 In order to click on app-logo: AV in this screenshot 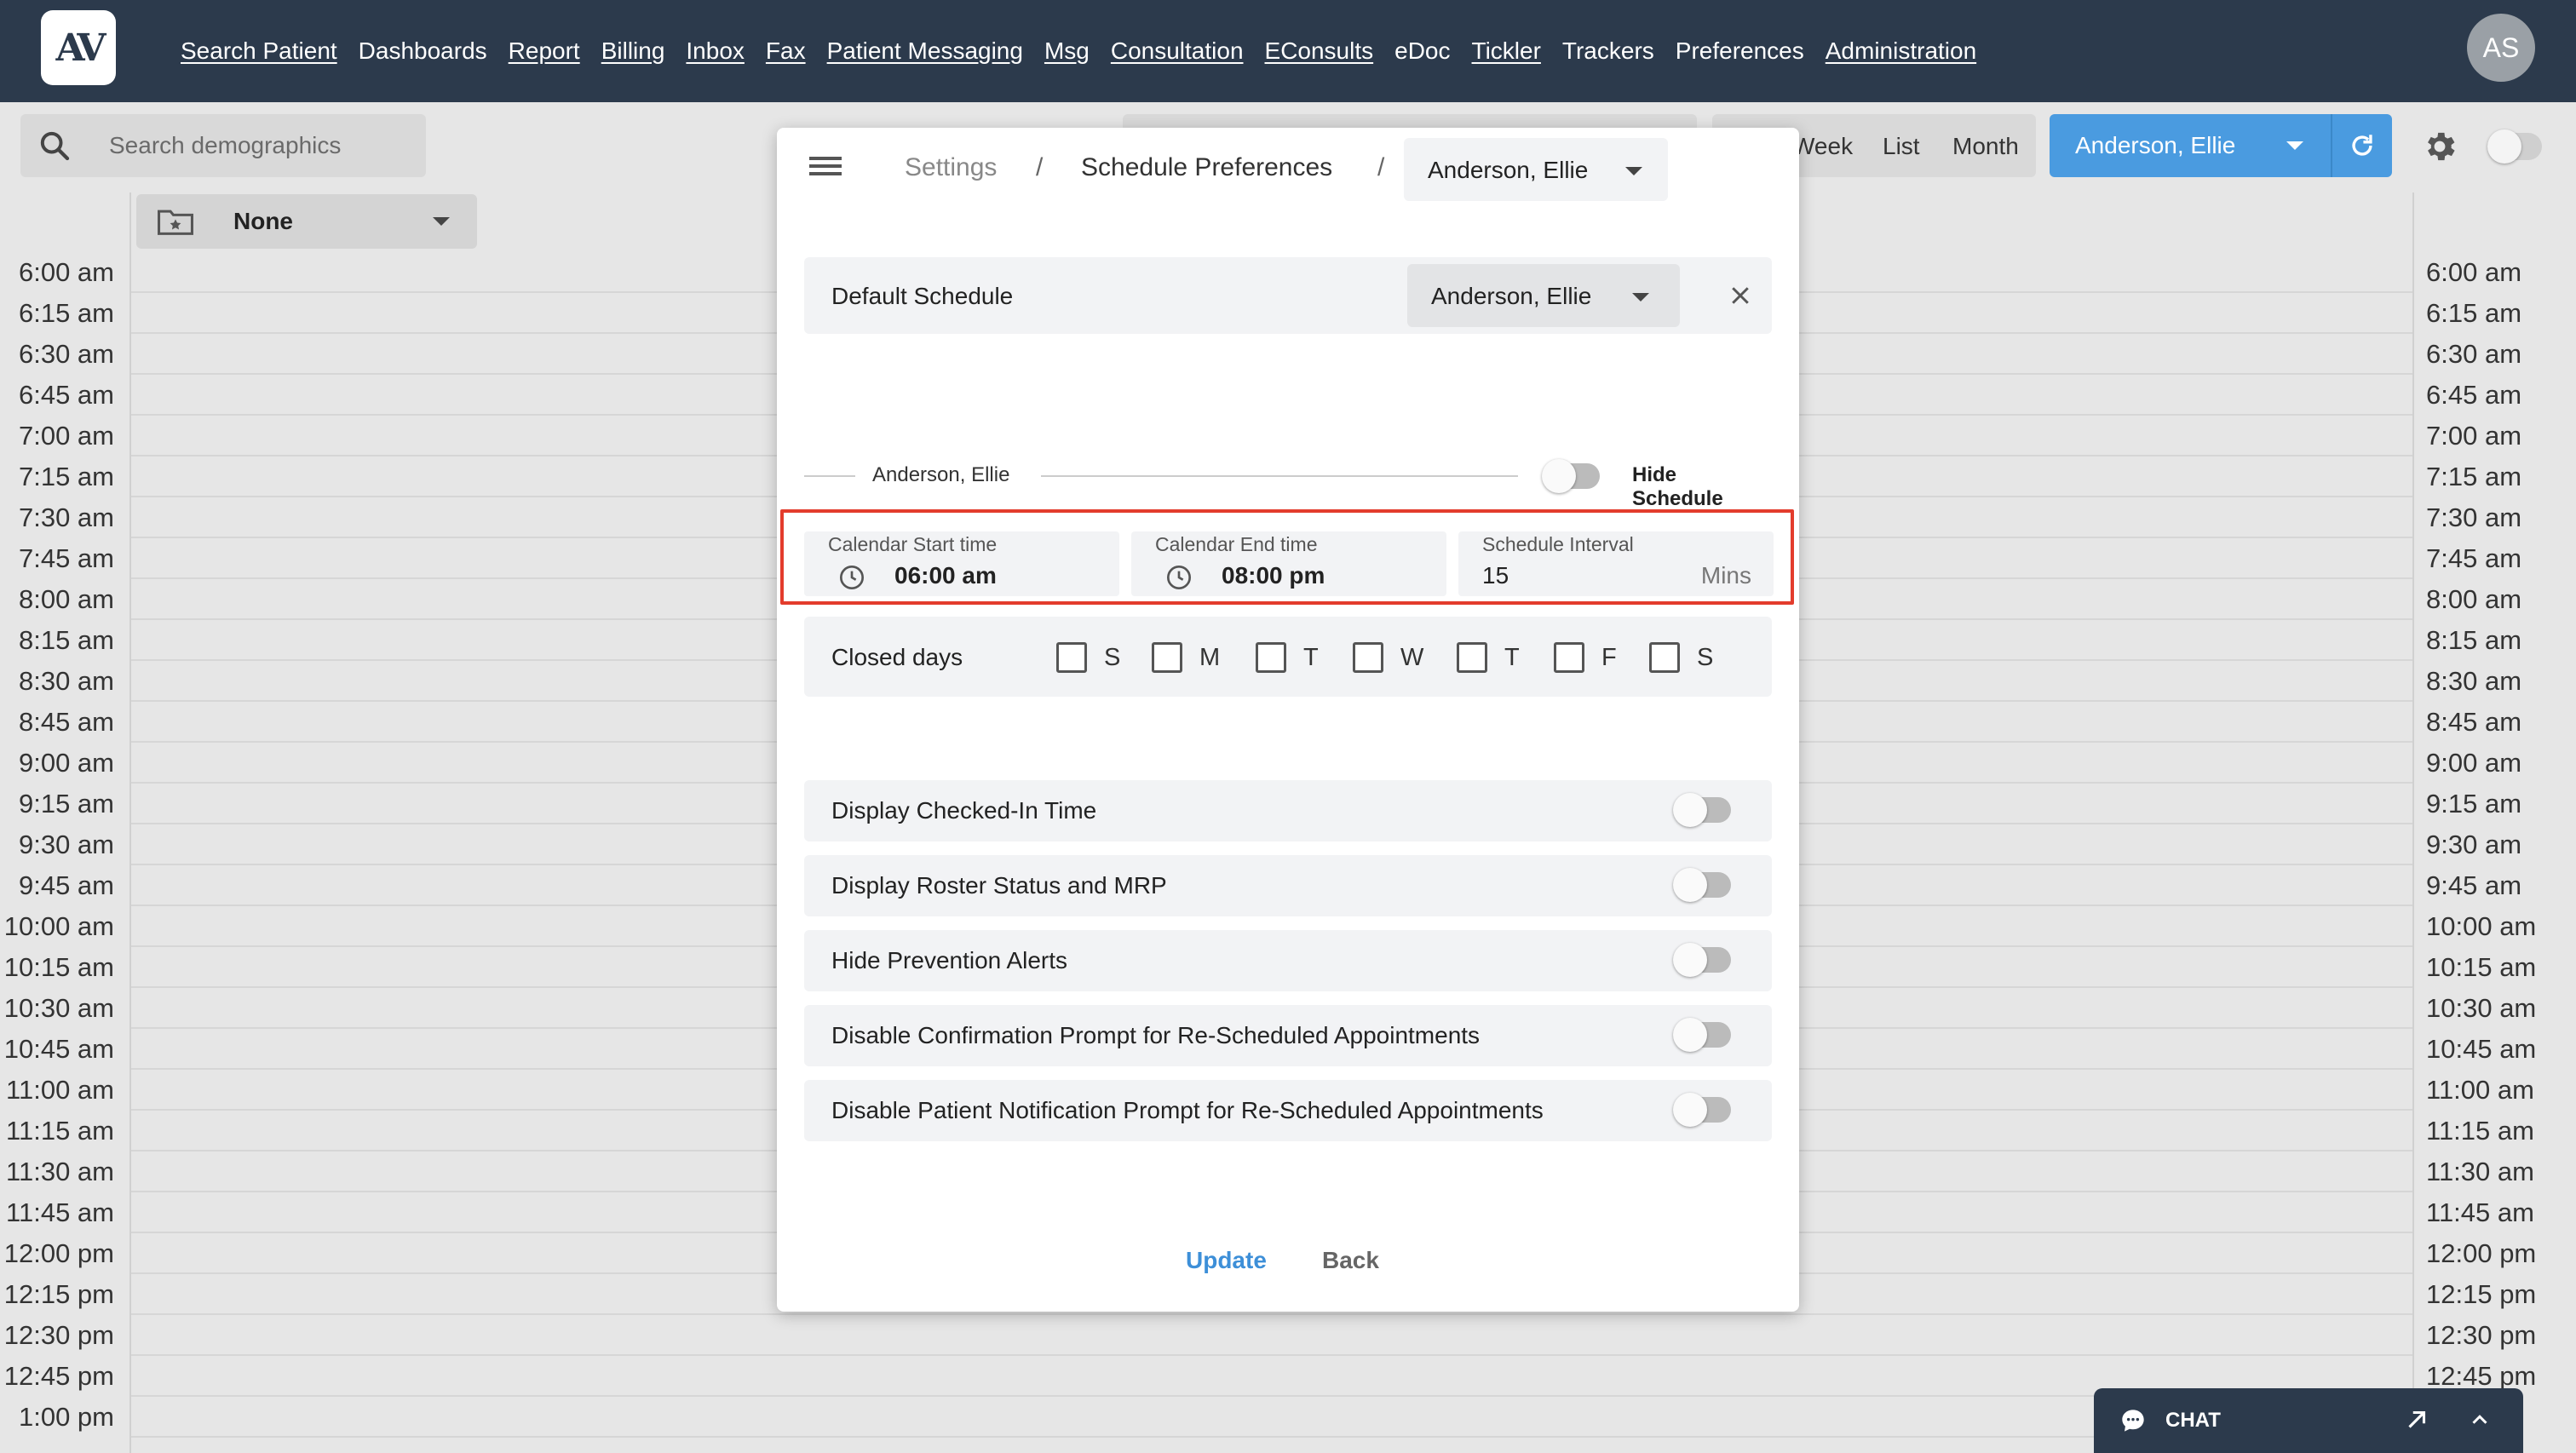, I will do `click(78, 47)`.